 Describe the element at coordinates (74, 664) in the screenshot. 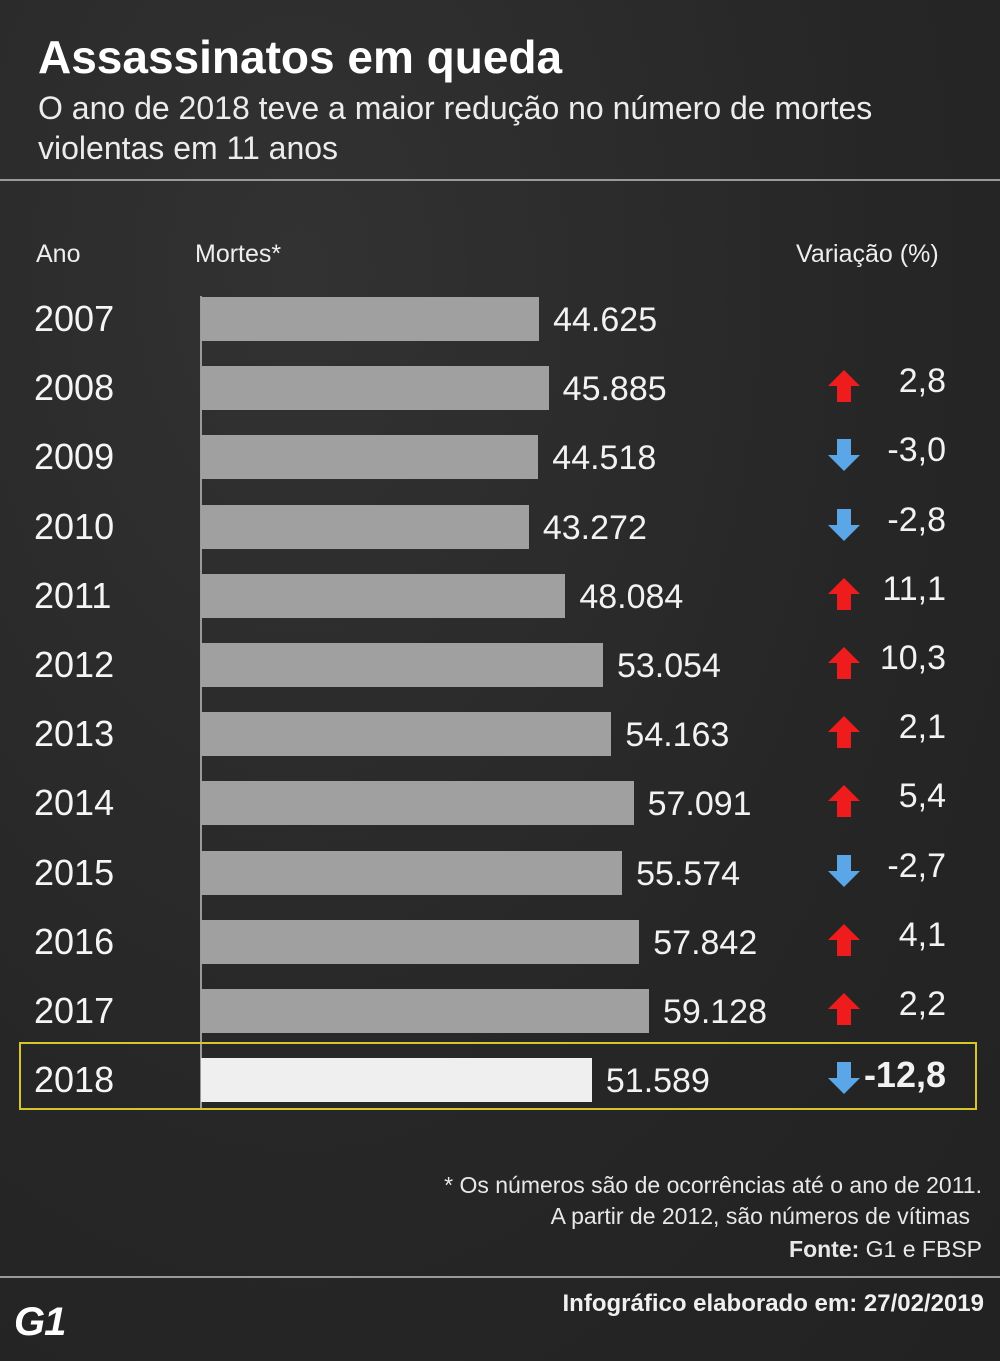

I see `year-label: 2012` at that location.